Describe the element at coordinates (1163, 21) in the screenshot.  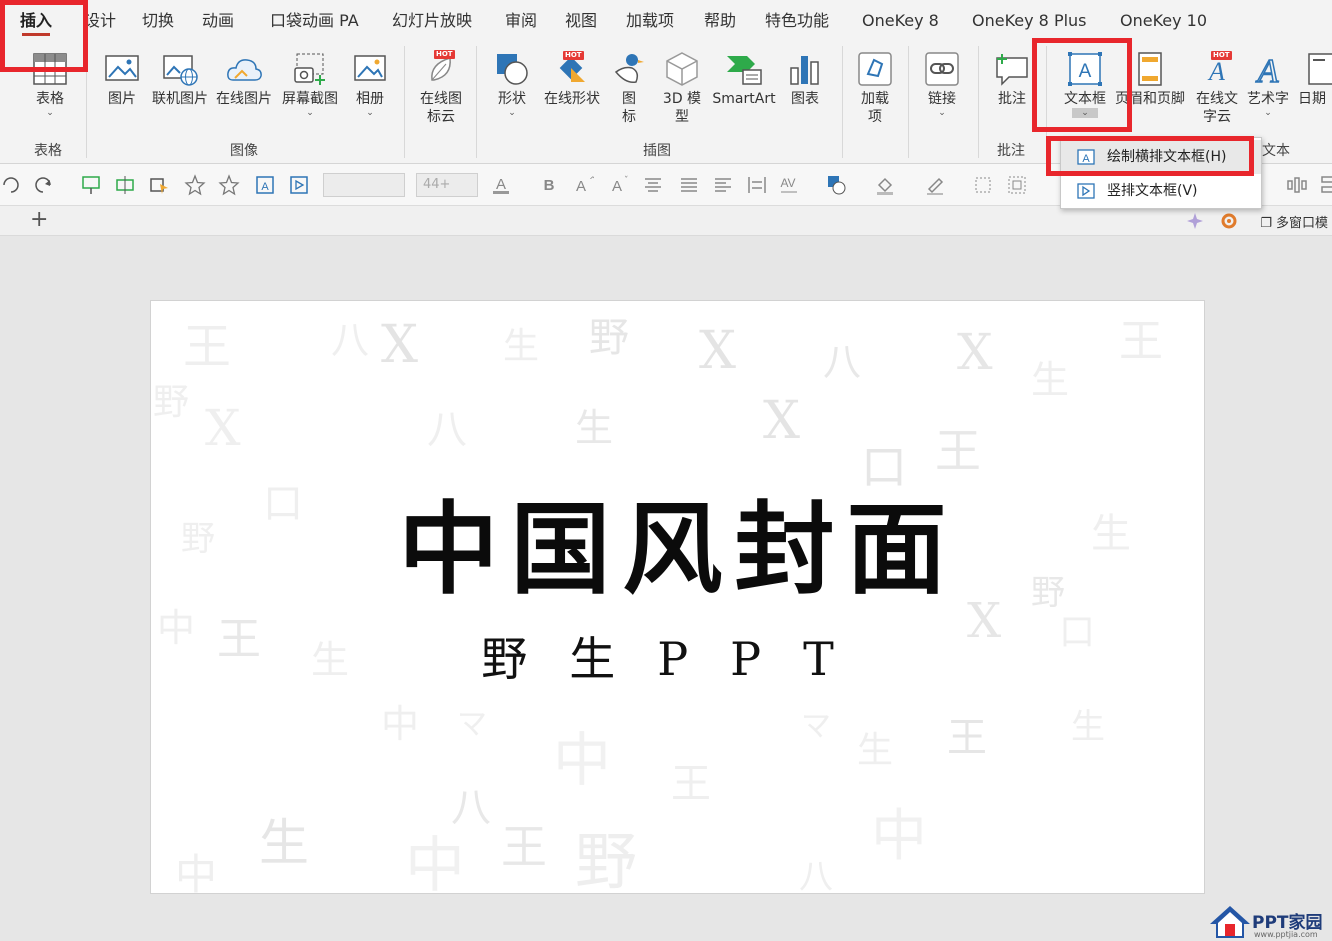
I see `tab-onekey10: OneKey 10` at that location.